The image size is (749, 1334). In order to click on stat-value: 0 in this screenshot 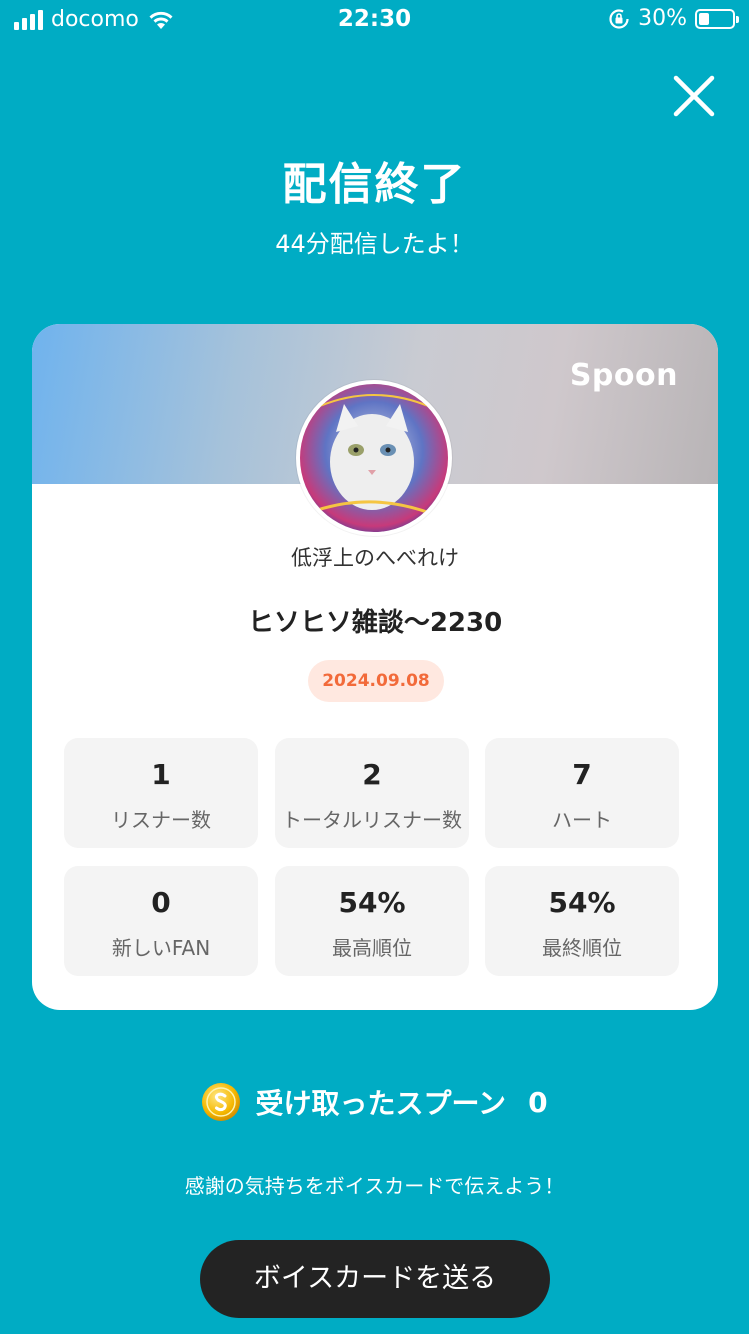, I will do `click(161, 902)`.